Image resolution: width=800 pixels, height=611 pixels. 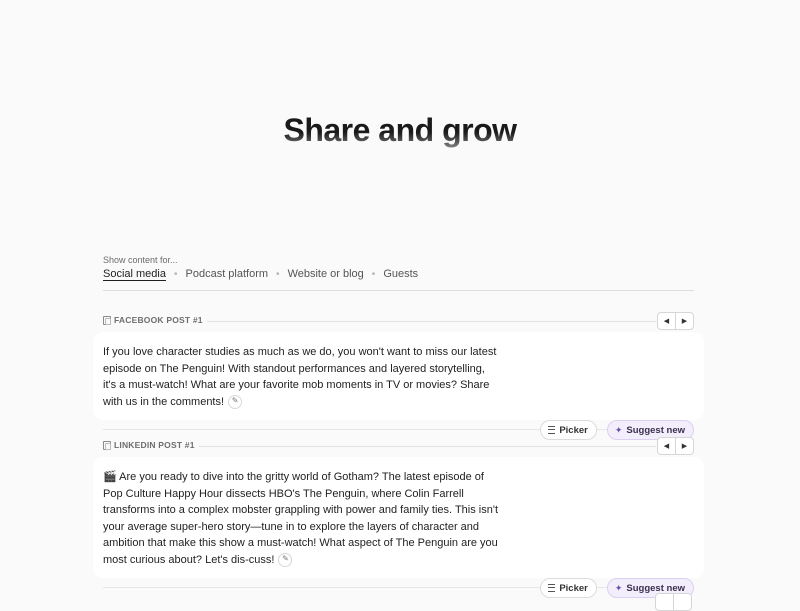 I want to click on page-title: Share and grow, so click(x=400, y=130).